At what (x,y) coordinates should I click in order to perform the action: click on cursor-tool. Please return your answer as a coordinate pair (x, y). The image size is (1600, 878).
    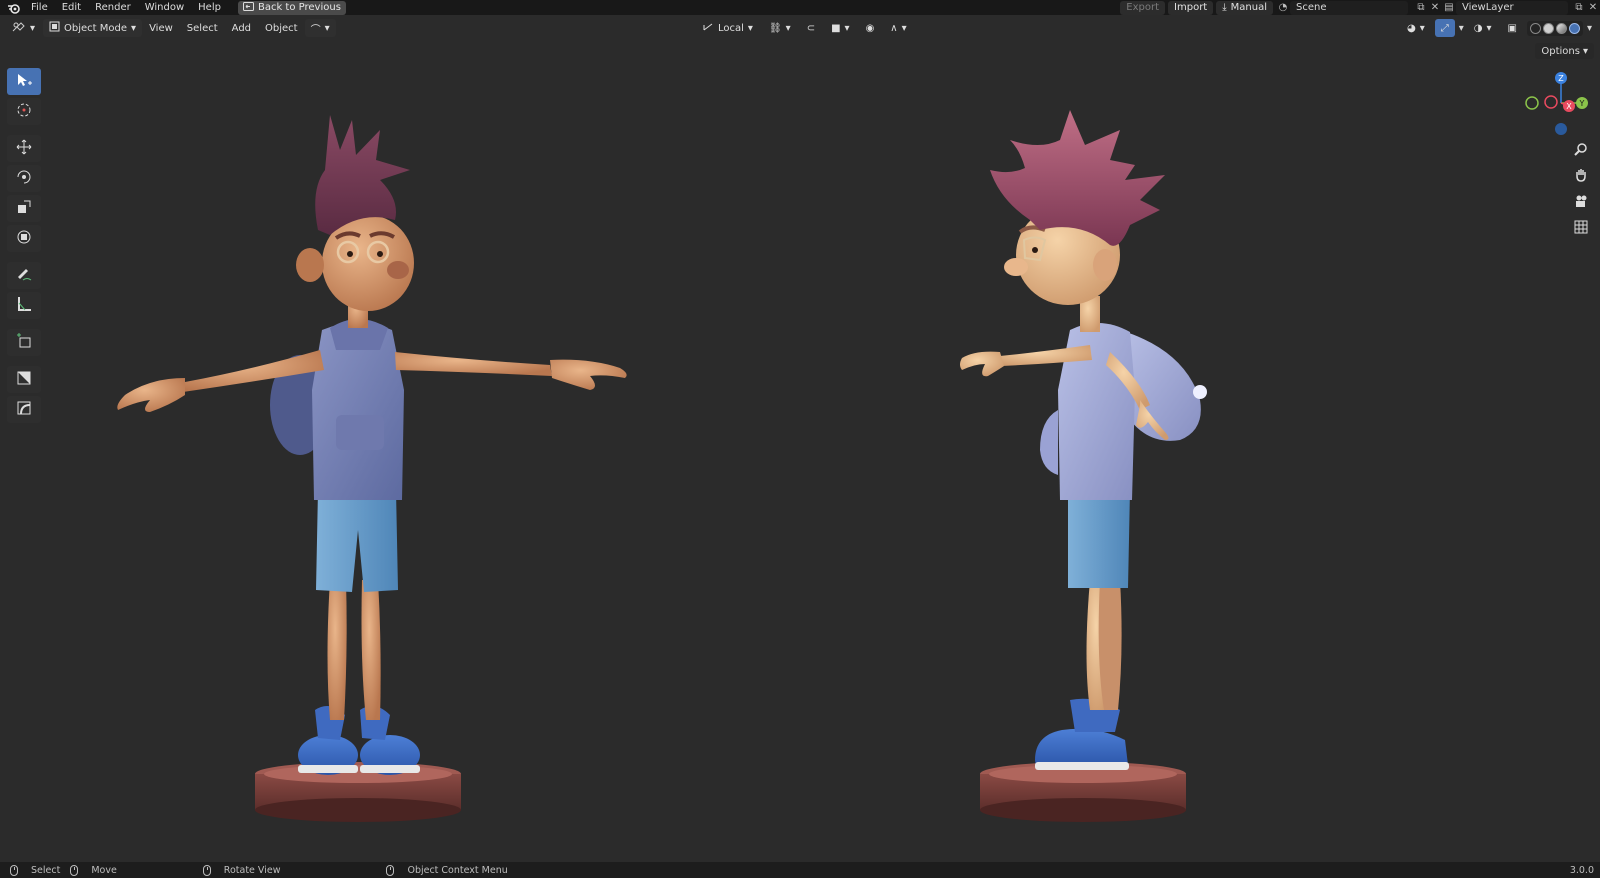
    Looking at the image, I should click on (24, 111).